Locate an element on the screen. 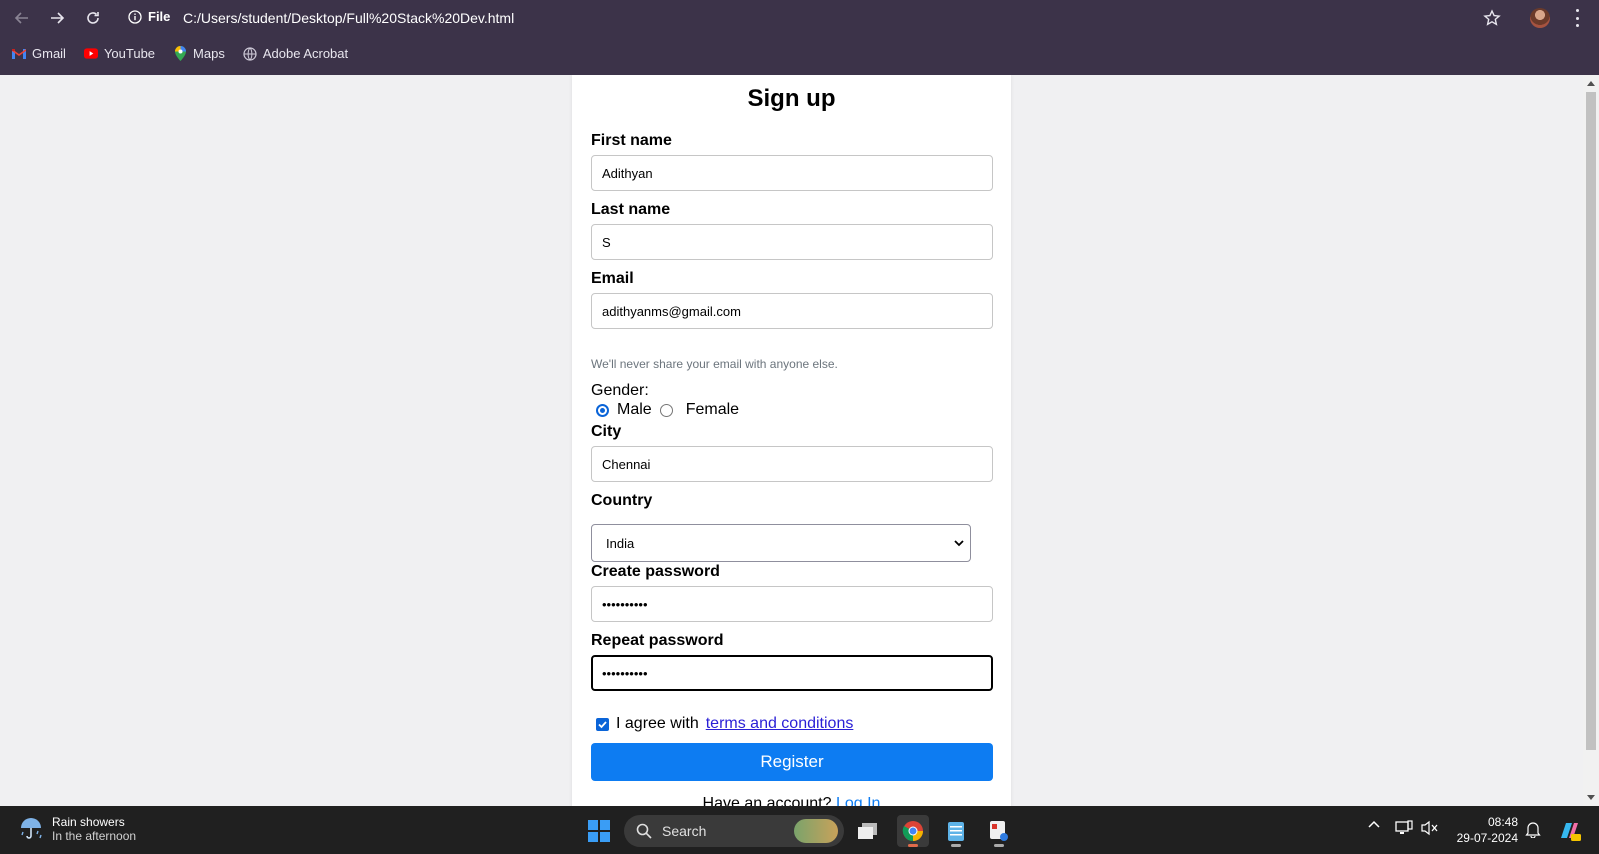  gender-radio-group: Male Female is located at coordinates (667, 410).